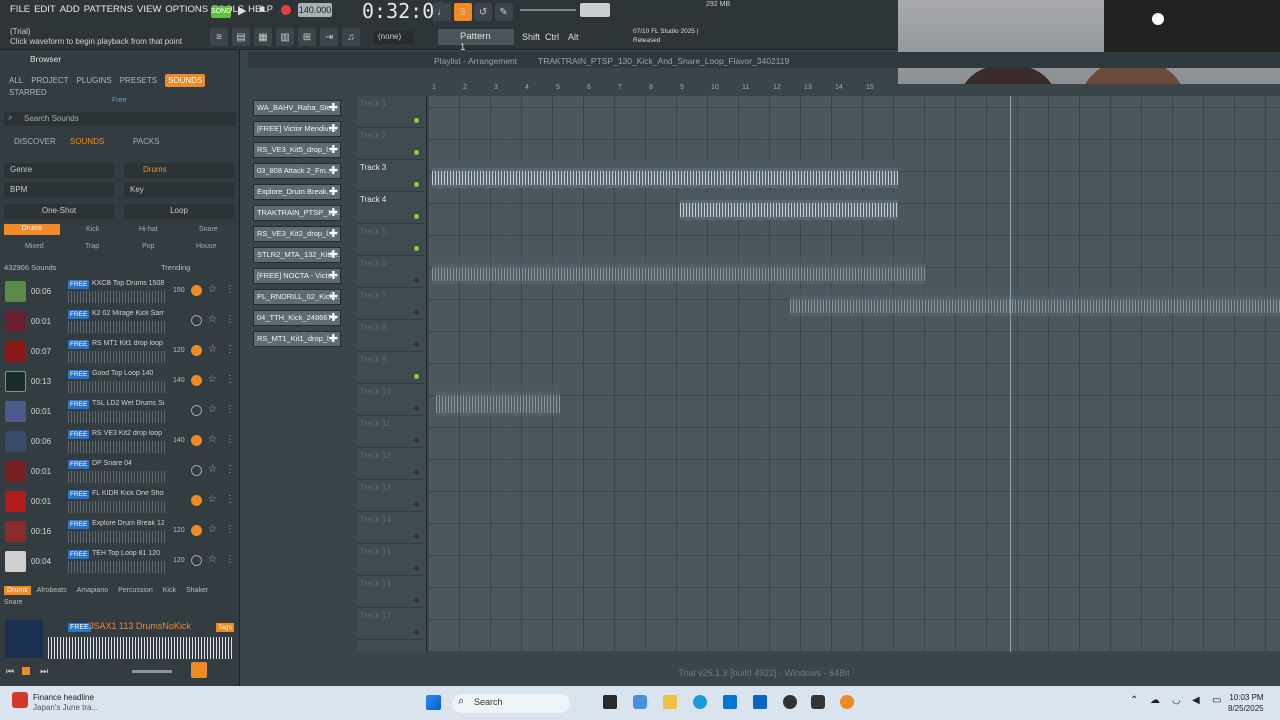 Image resolution: width=1280 pixels, height=720 pixels. I want to click on menu-patterns: PATTERNS, so click(108, 9).